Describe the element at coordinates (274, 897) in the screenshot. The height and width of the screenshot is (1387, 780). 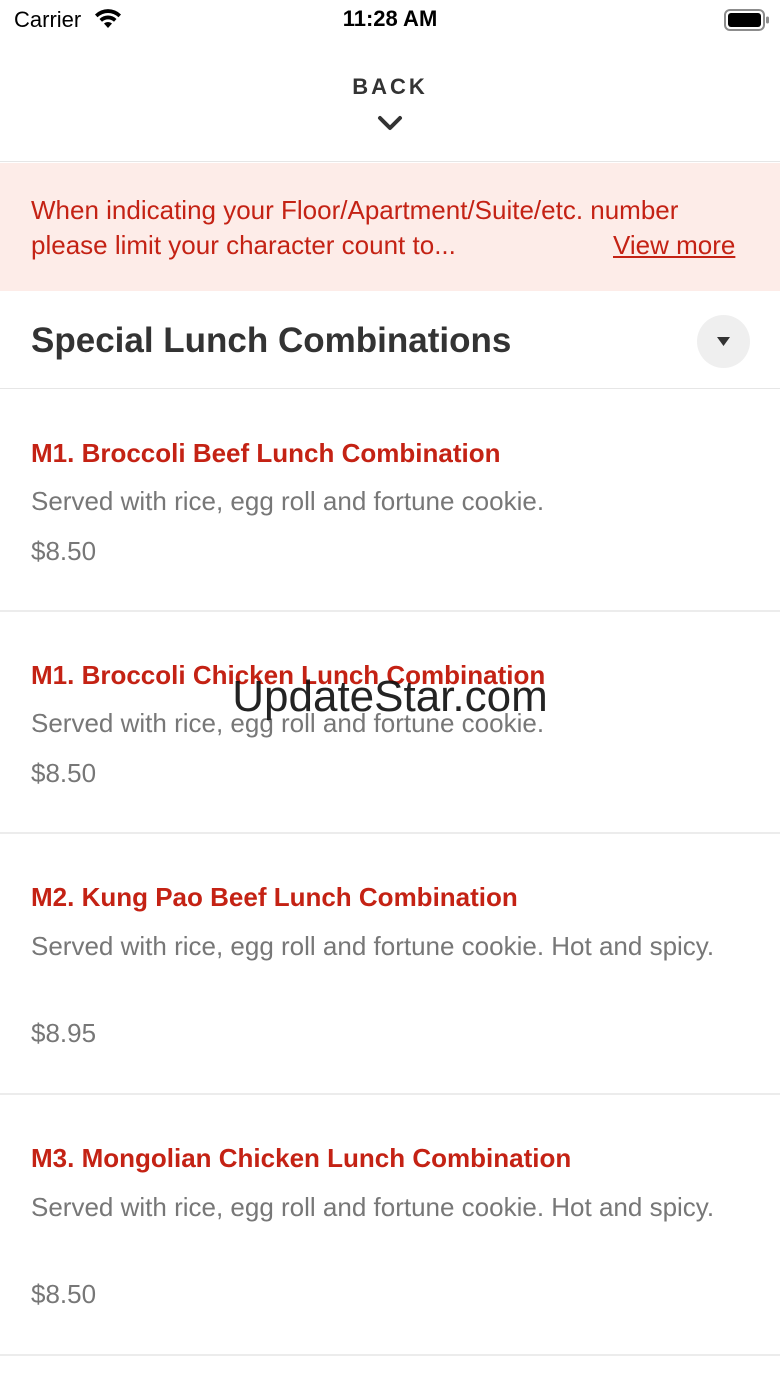
I see `menu-item-name: M2. Kung Pao Beef Lunch Combination` at that location.